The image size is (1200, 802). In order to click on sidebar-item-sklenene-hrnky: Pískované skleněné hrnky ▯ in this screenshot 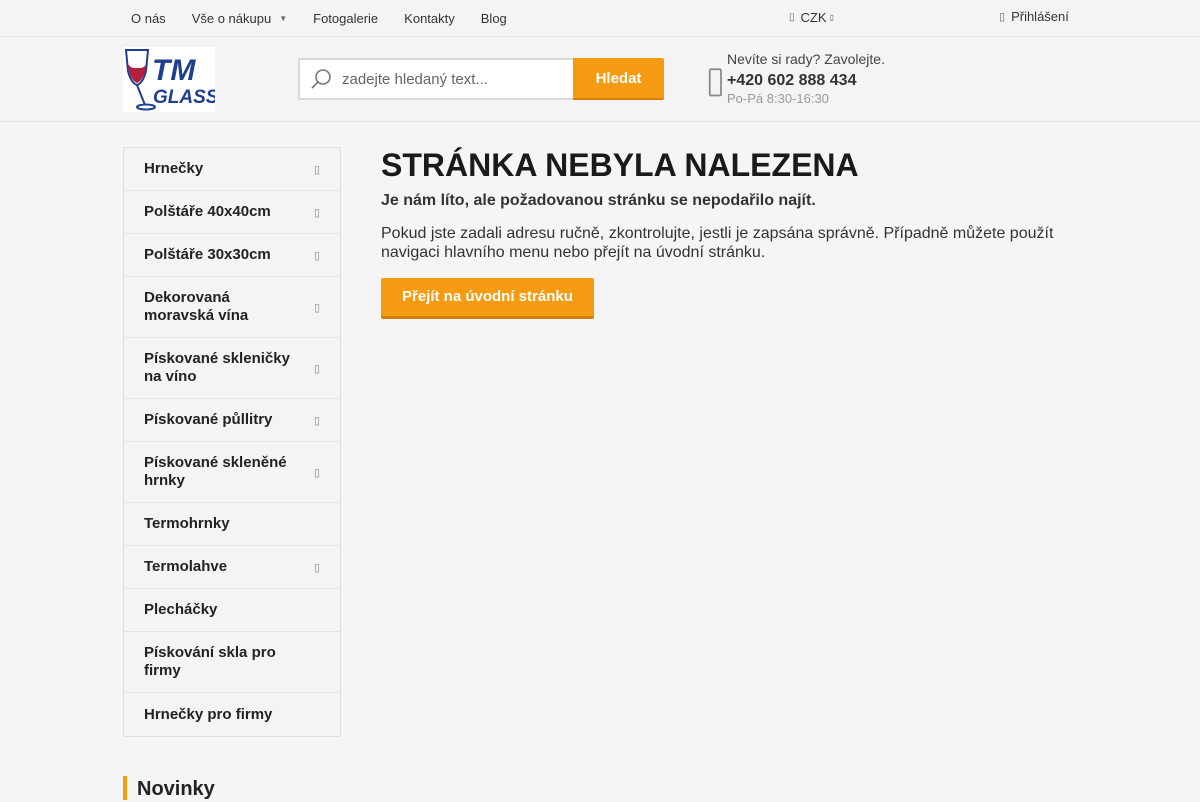, I will do `click(232, 472)`.